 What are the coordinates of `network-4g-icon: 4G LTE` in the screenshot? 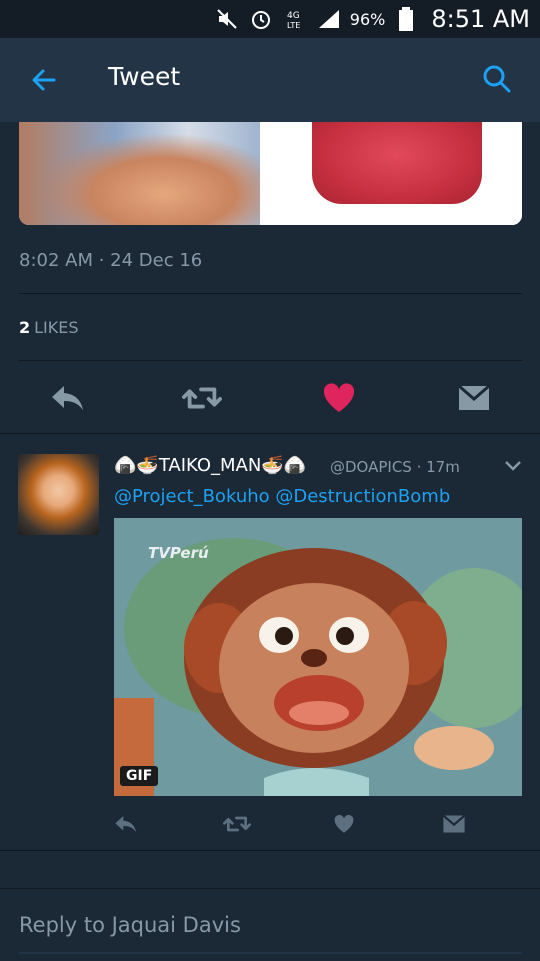 It's located at (295, 19).